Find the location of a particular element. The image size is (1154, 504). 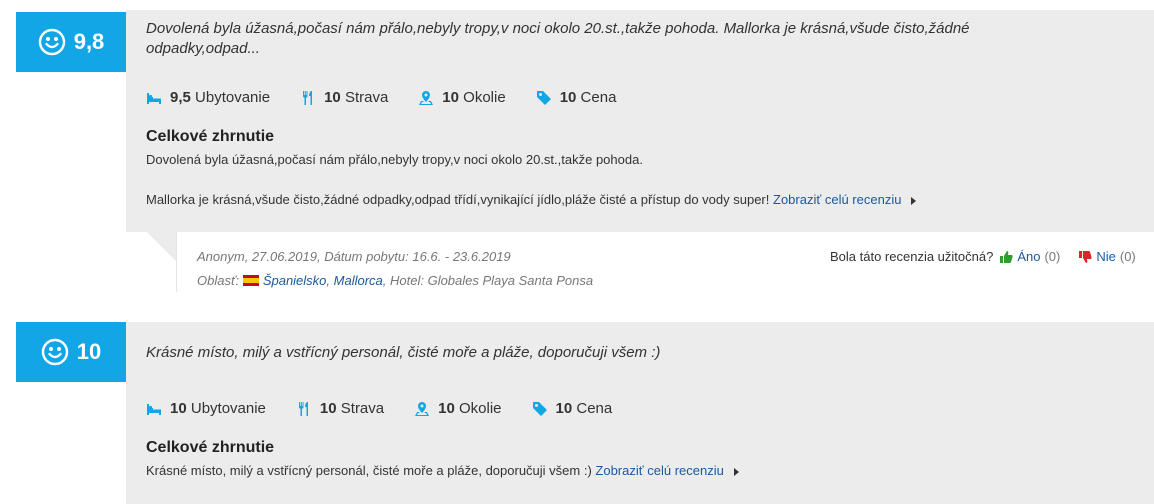

card-pointer is located at coordinates (162, 247).